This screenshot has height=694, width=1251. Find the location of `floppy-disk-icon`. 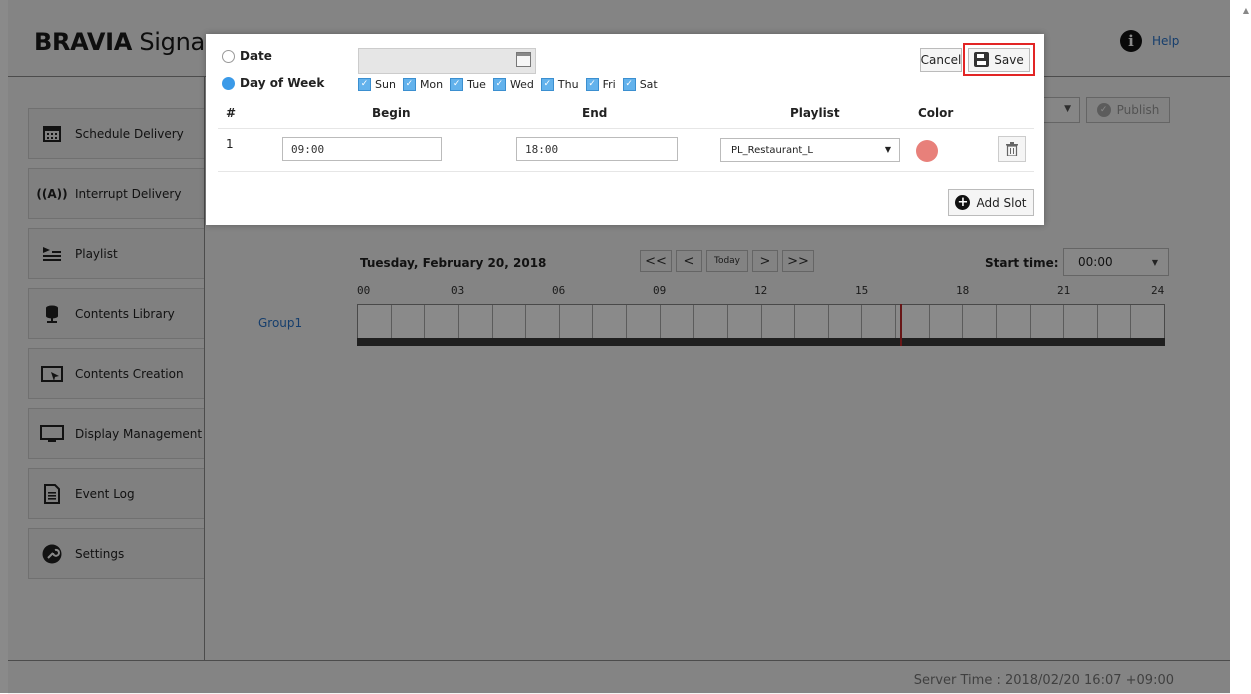

floppy-disk-icon is located at coordinates (982, 59).